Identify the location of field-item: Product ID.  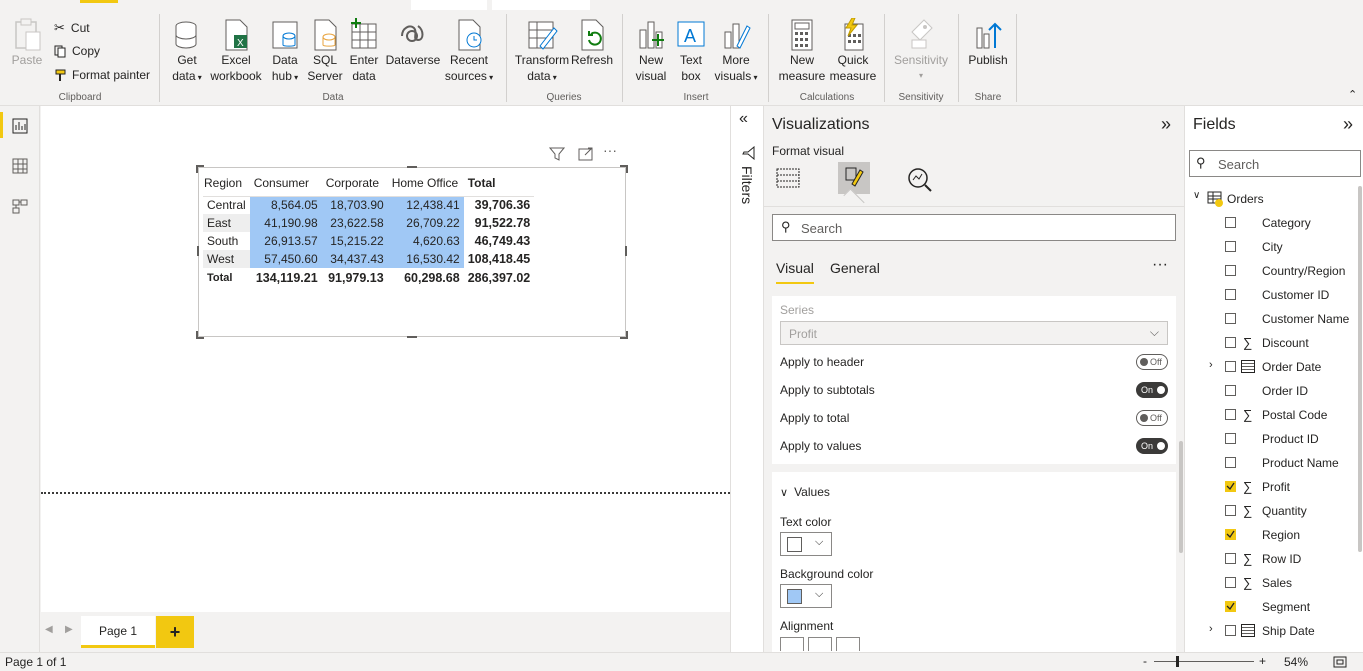
(1274, 439).